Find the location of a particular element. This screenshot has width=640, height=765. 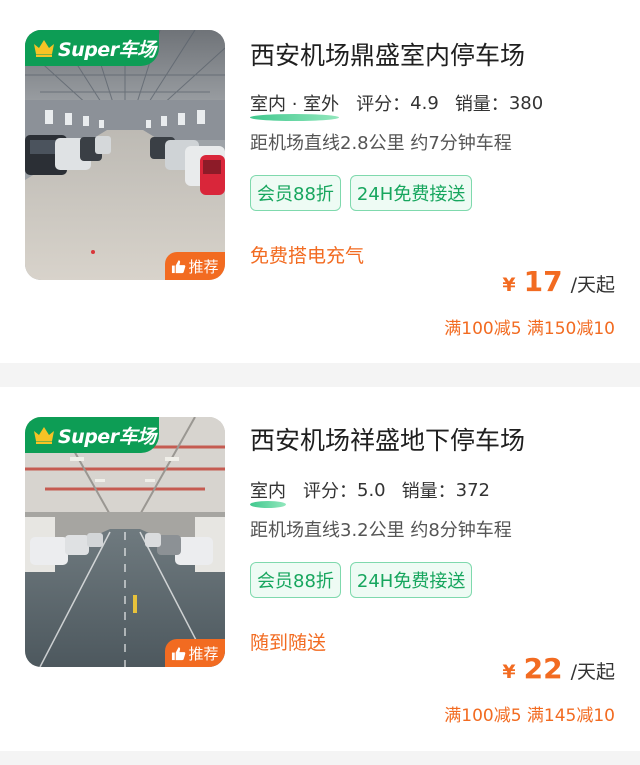

discount-info: 满100减5 满145减10 is located at coordinates (529, 716).